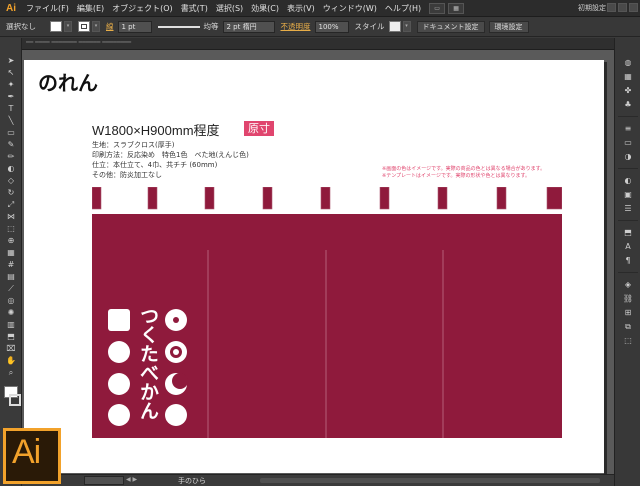 This screenshot has width=640, height=486. Describe the element at coordinates (178, 26) in the screenshot. I see `stroke-profile-line` at that location.